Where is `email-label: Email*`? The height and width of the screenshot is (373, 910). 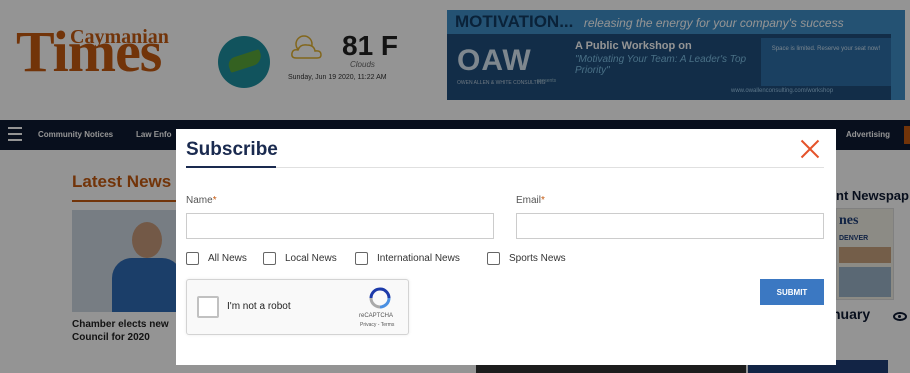 email-label: Email* is located at coordinates (530, 200).